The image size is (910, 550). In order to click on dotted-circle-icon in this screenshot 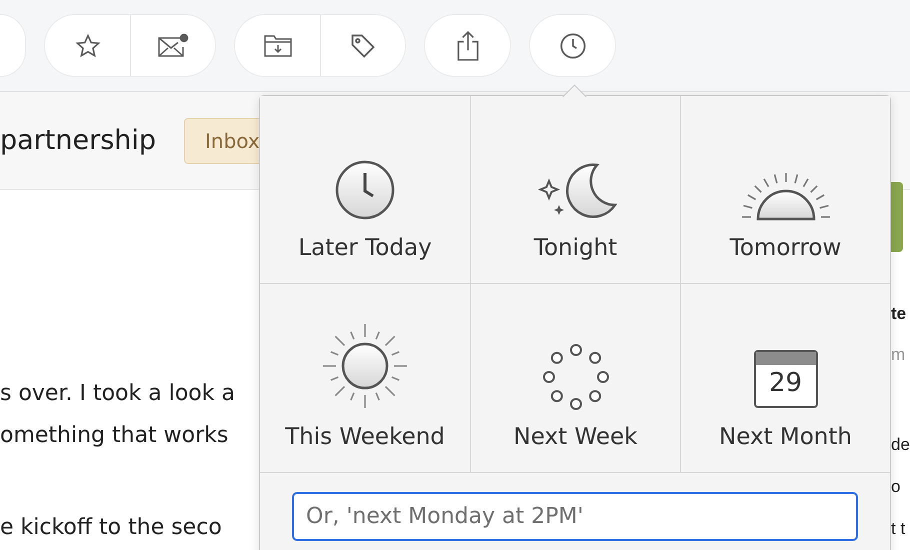, I will do `click(575, 377)`.